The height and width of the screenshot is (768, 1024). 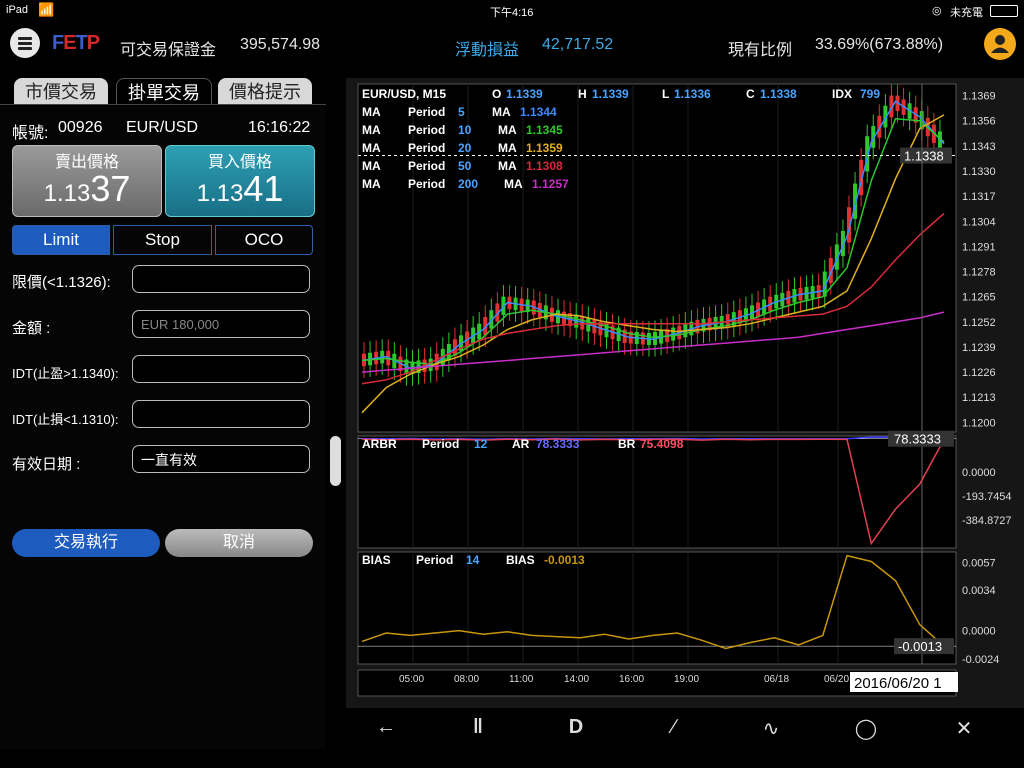 What do you see at coordinates (17, 10) in the screenshot?
I see `device-label: iPad` at bounding box center [17, 10].